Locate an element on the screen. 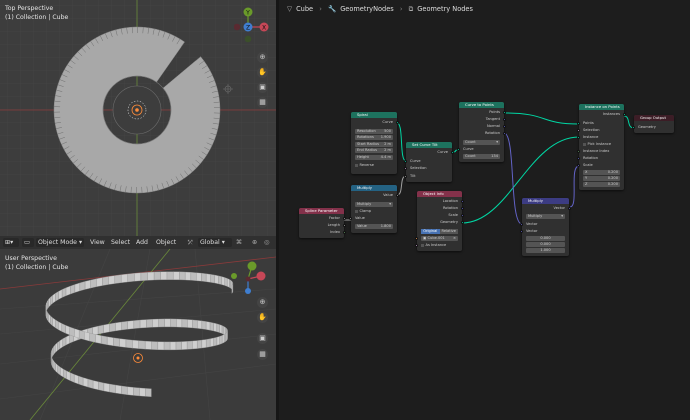 Image resolution: width=690 pixels, height=420 pixels. checkbox-pick-instance: Pick Instance is located at coordinates (601, 144).